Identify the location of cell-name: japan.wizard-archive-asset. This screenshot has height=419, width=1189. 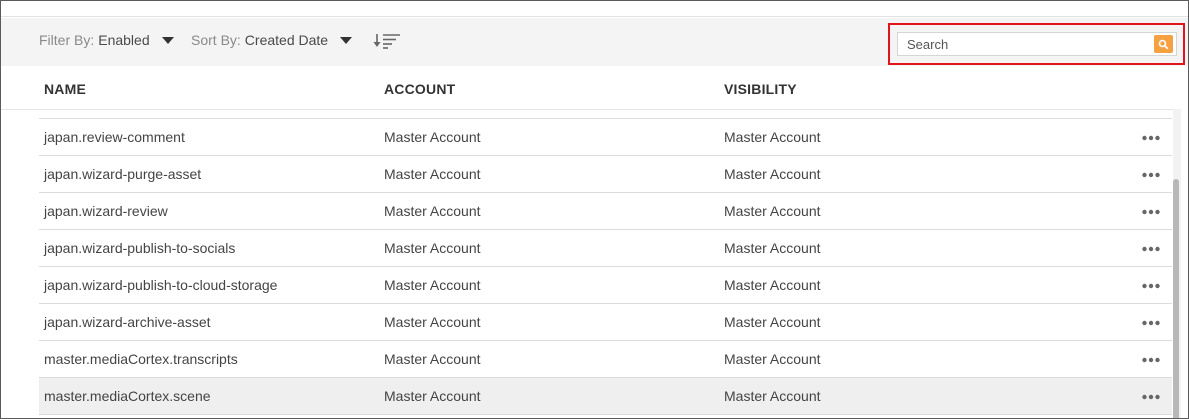
(127, 322).